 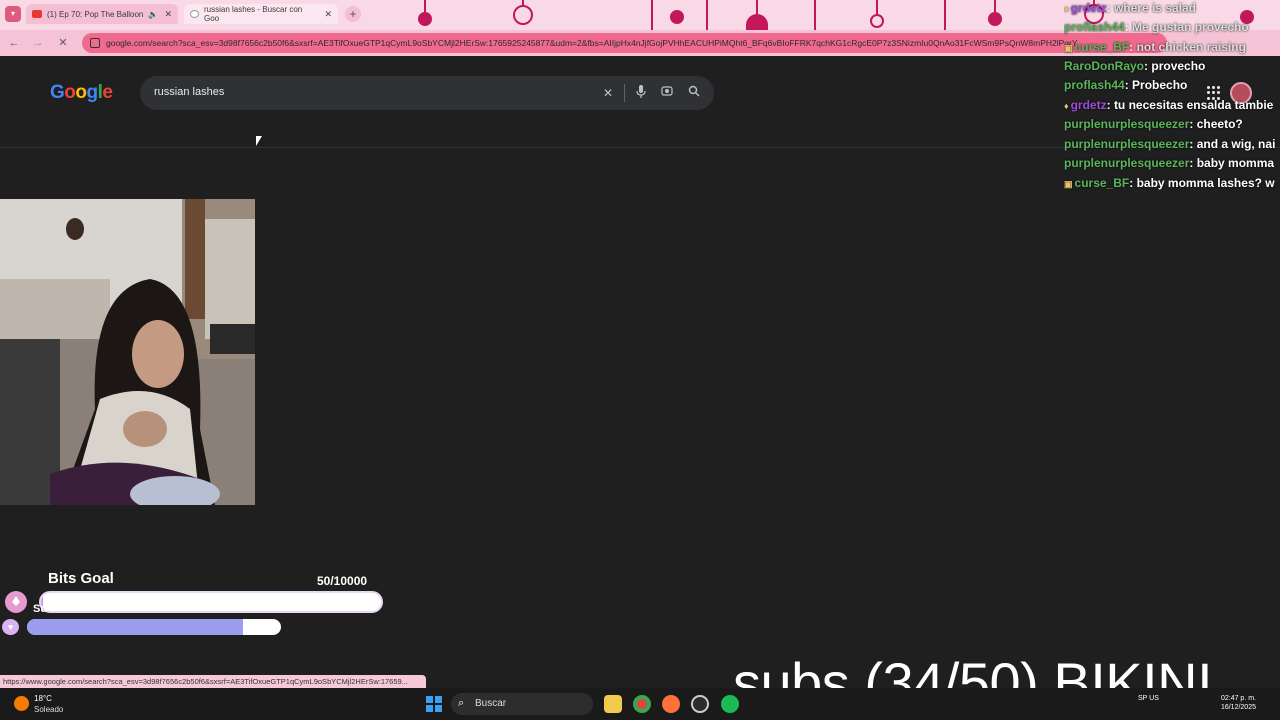 I want to click on chat-message: ♦ grdetz: where is salad, so click(x=1130, y=8).